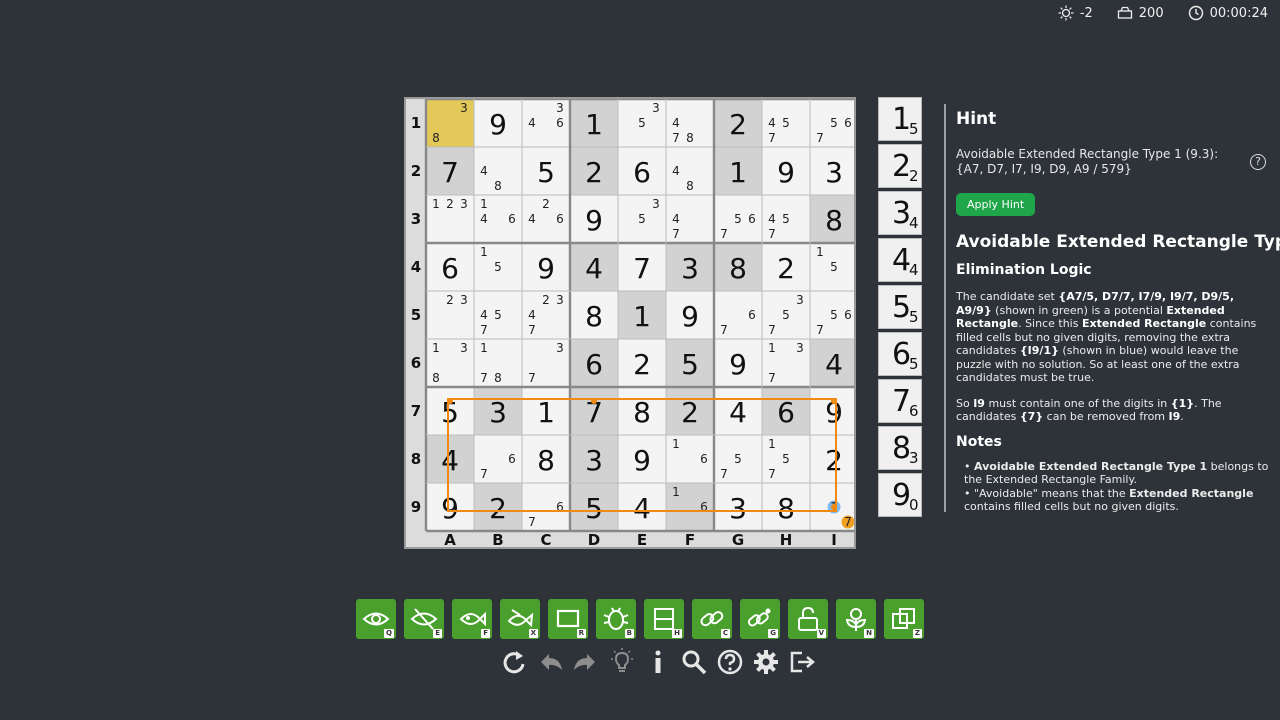 The width and height of the screenshot is (1280, 720). I want to click on digit-button-8: 83, so click(900, 448).